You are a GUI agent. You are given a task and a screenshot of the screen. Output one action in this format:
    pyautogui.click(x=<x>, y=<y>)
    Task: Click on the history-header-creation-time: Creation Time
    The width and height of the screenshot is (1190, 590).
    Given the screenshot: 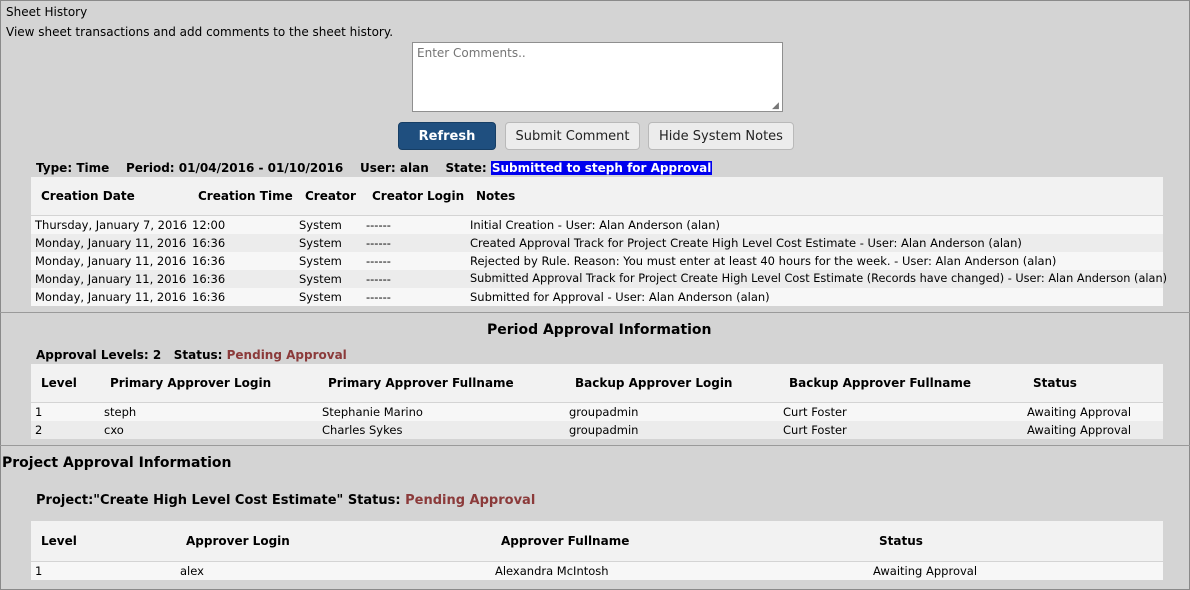 What is the action you would take?
    pyautogui.click(x=245, y=196)
    